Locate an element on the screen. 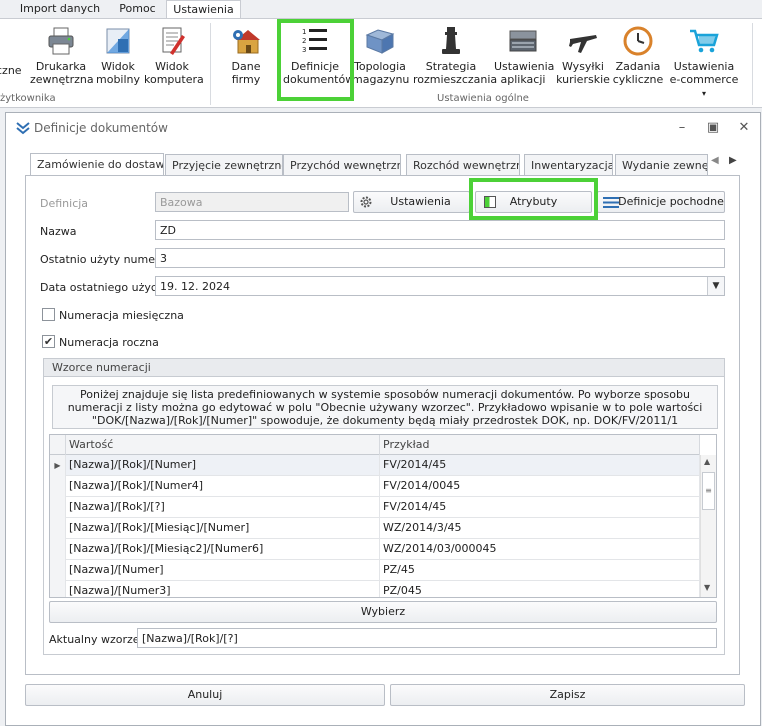 The width and height of the screenshot is (762, 726). ribbon-label-line1: Widok is located at coordinates (118, 66).